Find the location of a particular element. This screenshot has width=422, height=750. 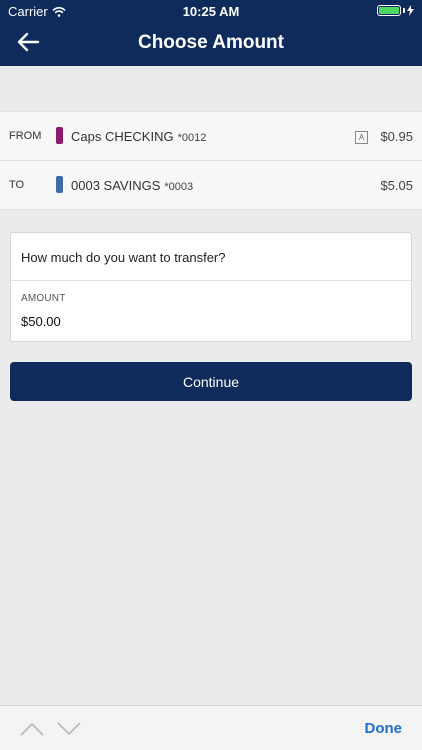

charging-bolt-icon is located at coordinates (410, 10).